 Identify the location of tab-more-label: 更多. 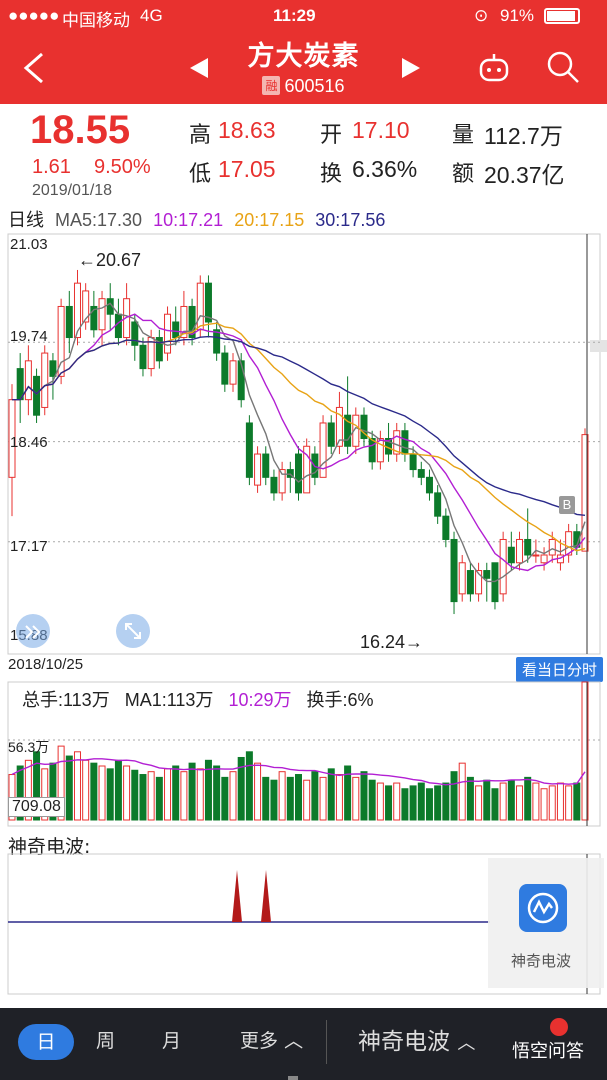
(259, 1041).